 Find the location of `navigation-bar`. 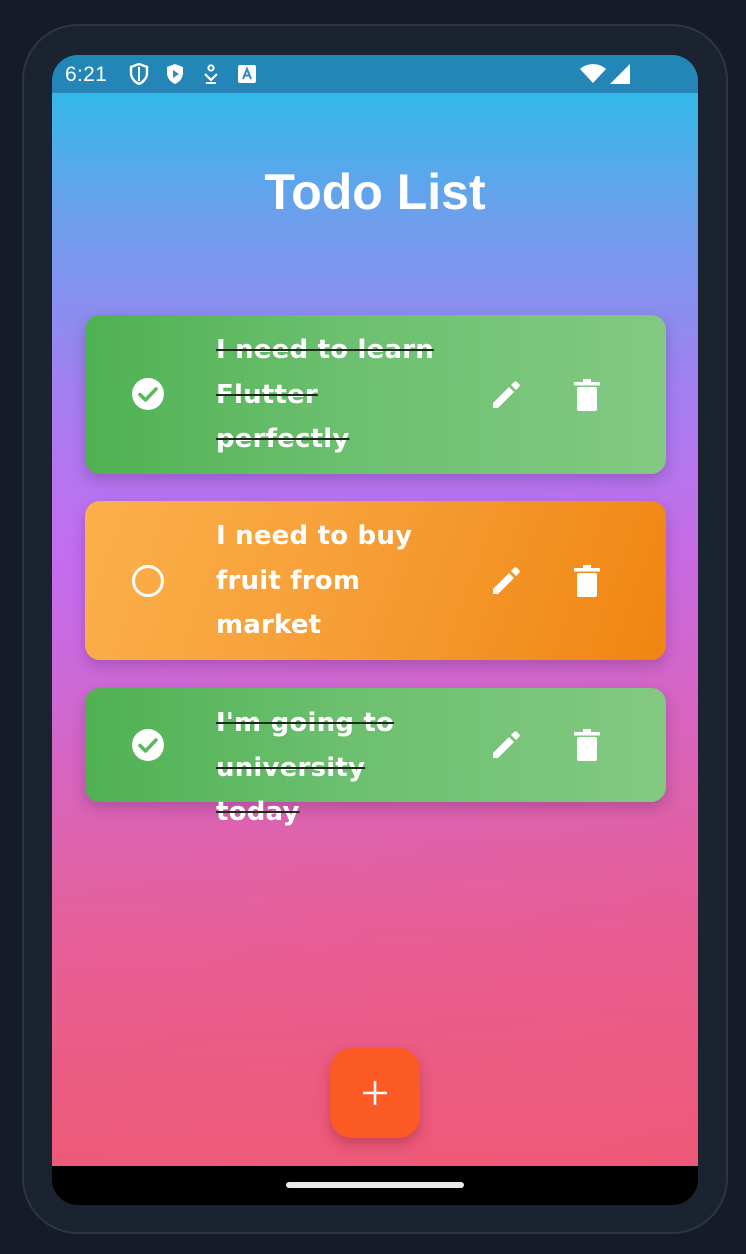

navigation-bar is located at coordinates (375, 1185).